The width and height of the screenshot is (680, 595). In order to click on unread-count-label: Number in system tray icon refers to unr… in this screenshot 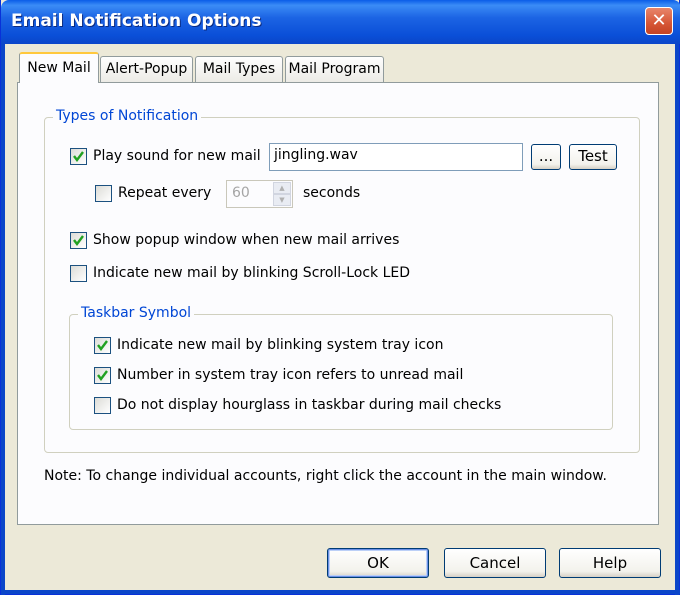, I will do `click(290, 375)`.